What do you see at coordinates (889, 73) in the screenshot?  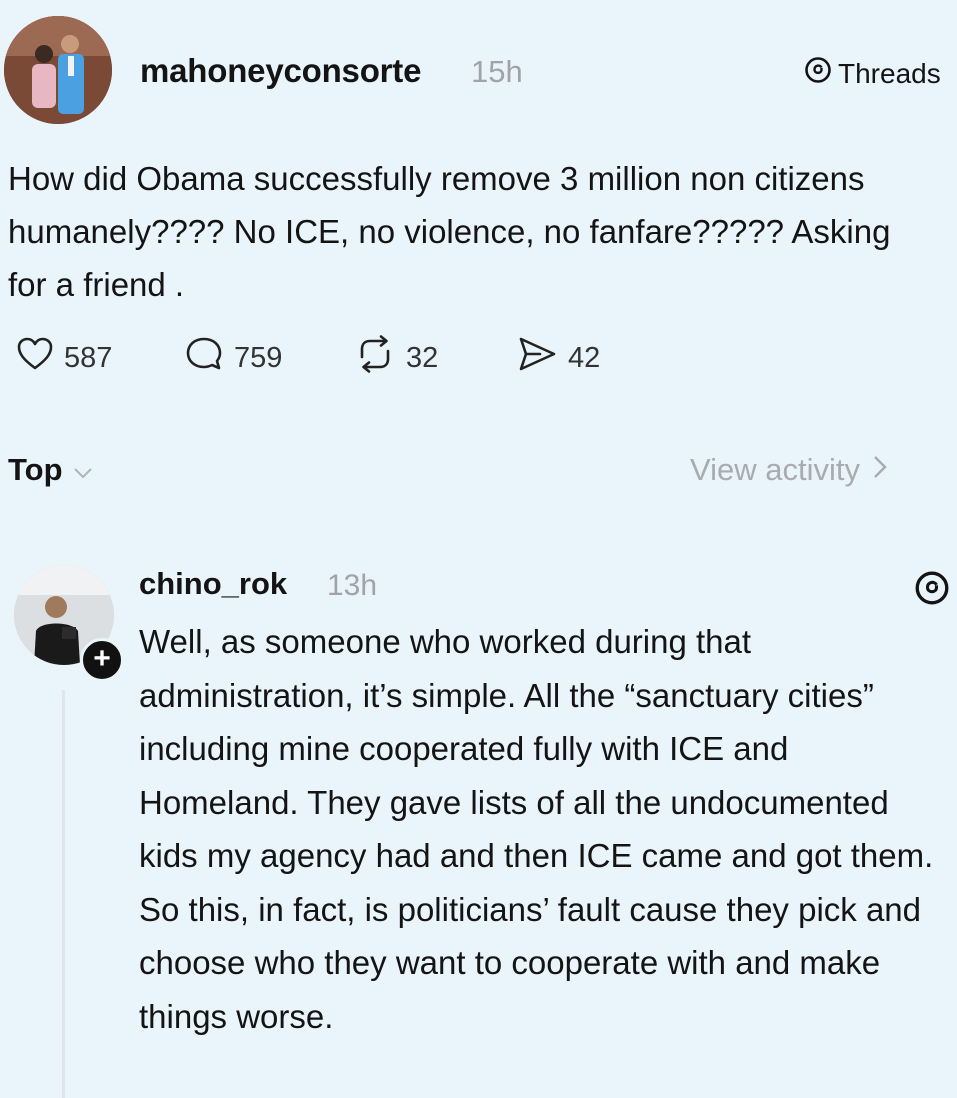 I see `threads-label: Threads` at bounding box center [889, 73].